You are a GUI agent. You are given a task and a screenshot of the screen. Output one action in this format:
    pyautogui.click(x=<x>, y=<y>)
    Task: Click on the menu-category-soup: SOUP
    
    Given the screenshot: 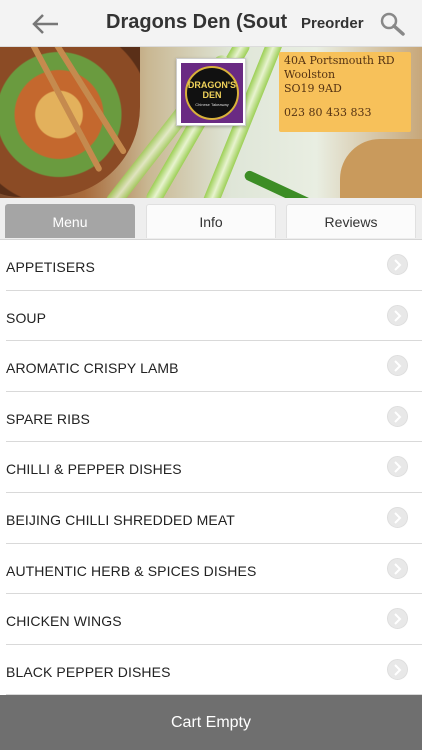 What is the action you would take?
    pyautogui.click(x=211, y=316)
    